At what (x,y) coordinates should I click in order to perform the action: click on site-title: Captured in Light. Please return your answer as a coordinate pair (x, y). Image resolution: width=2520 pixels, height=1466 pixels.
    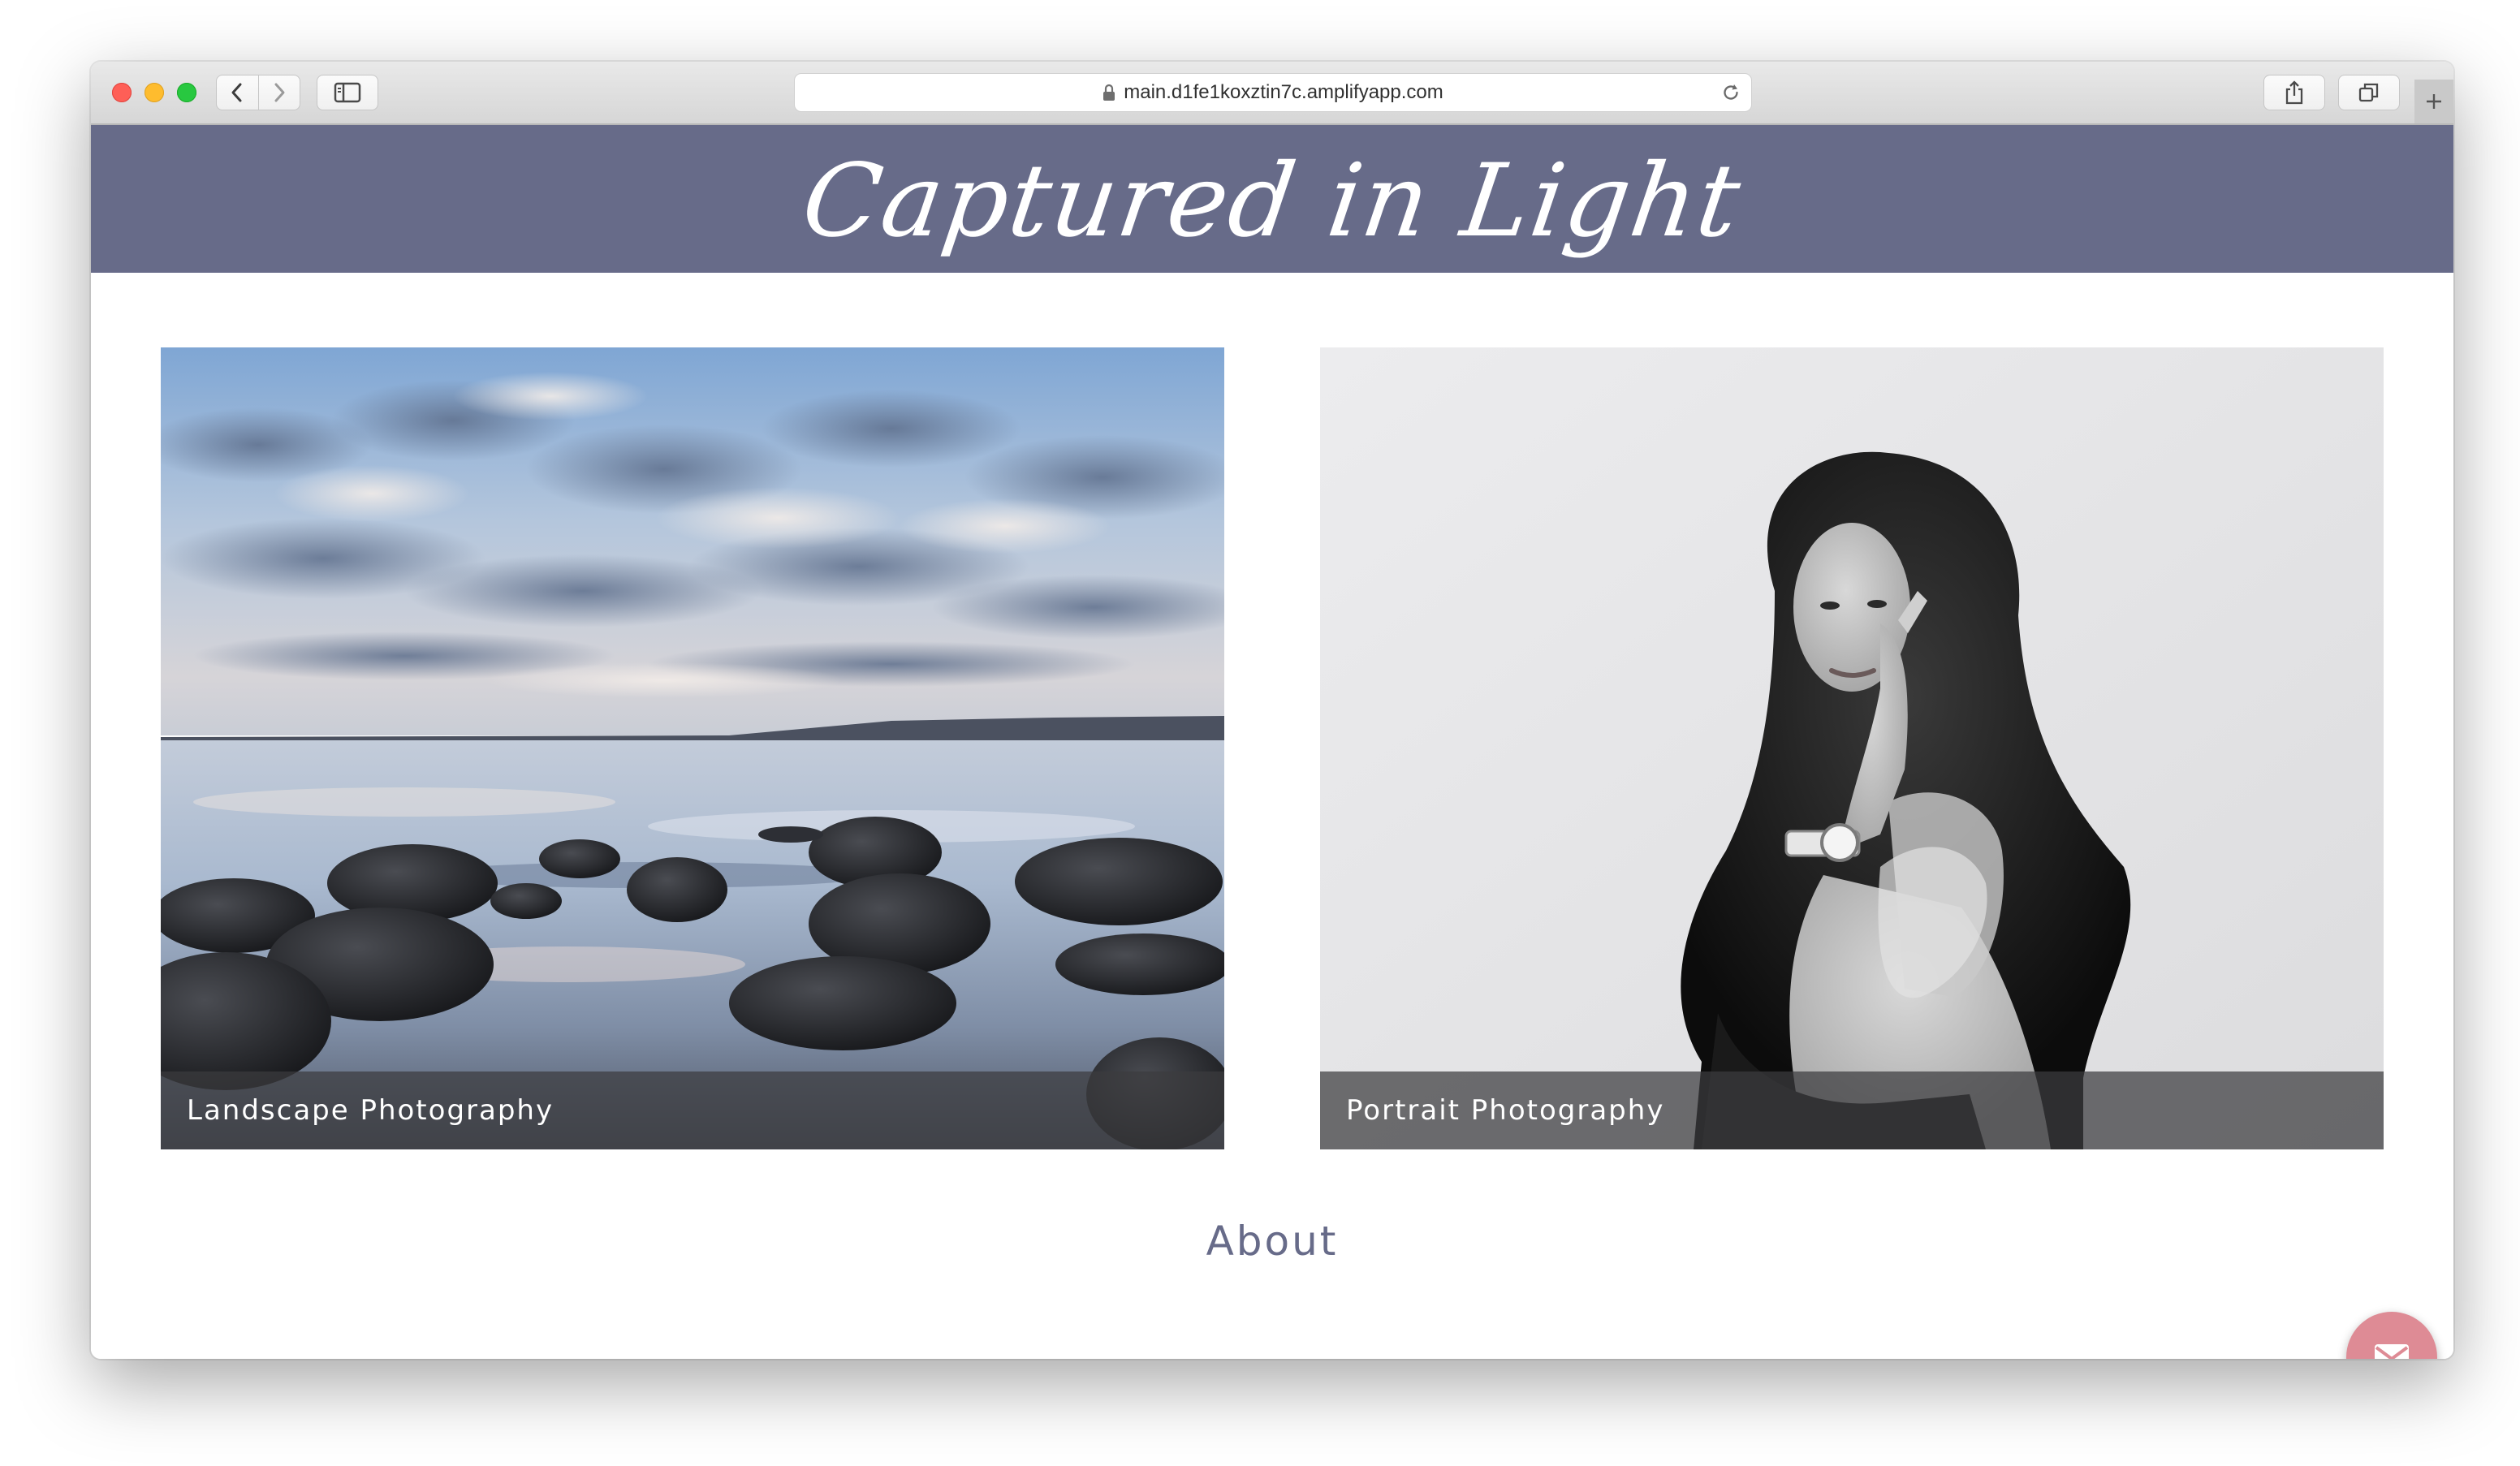
    Looking at the image, I should click on (1273, 201).